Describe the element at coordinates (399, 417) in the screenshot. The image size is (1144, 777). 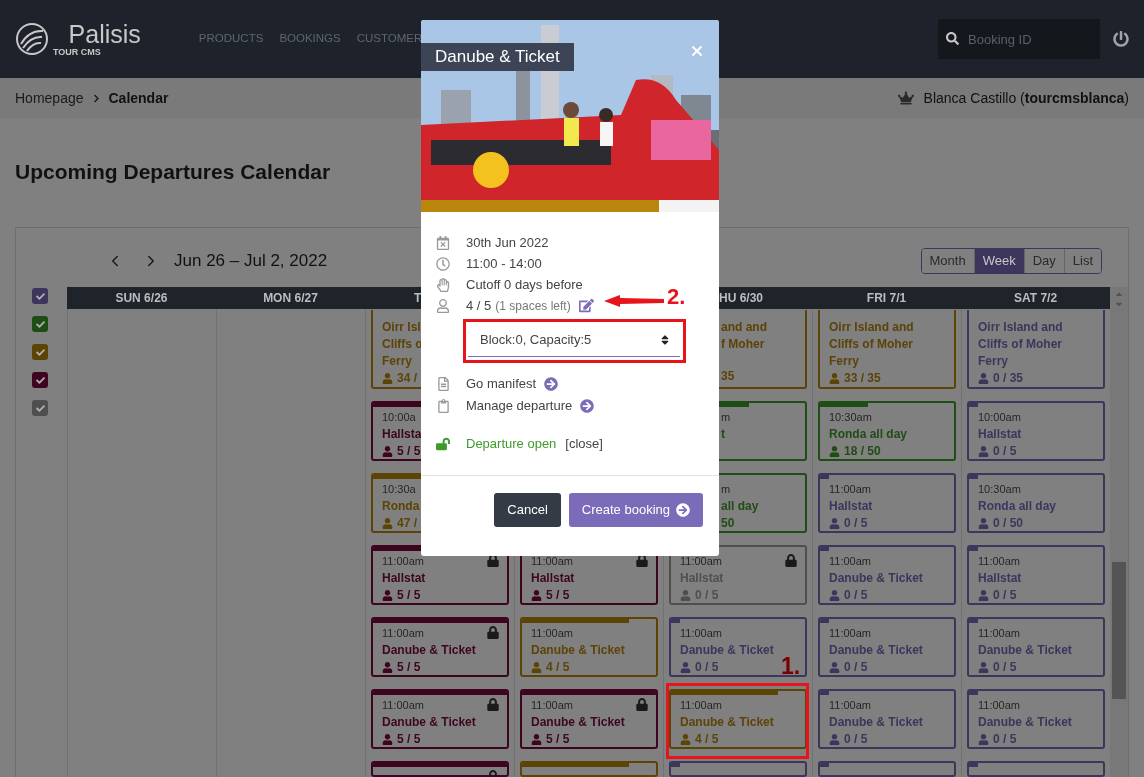
I see `event-time: 10:00a` at that location.